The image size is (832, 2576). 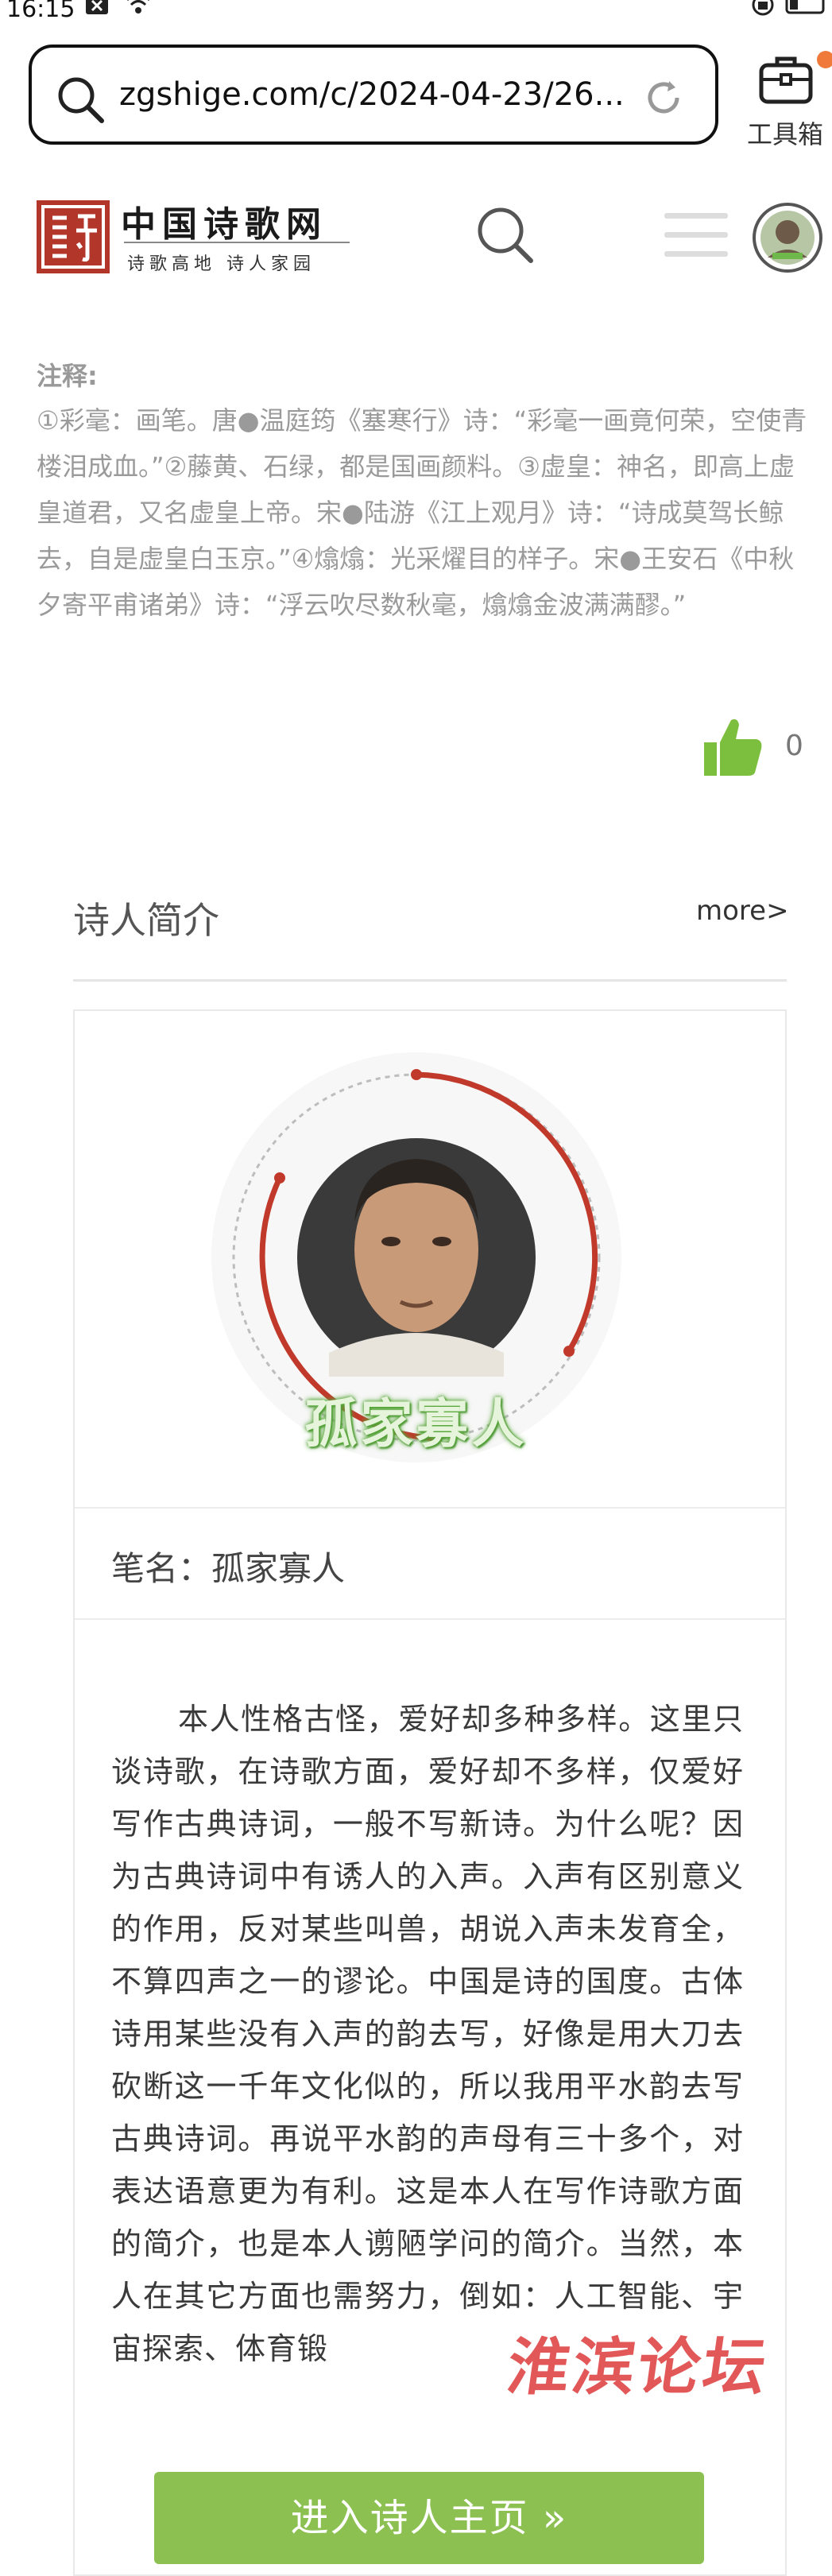 I want to click on toolbox-icon, so click(x=786, y=80).